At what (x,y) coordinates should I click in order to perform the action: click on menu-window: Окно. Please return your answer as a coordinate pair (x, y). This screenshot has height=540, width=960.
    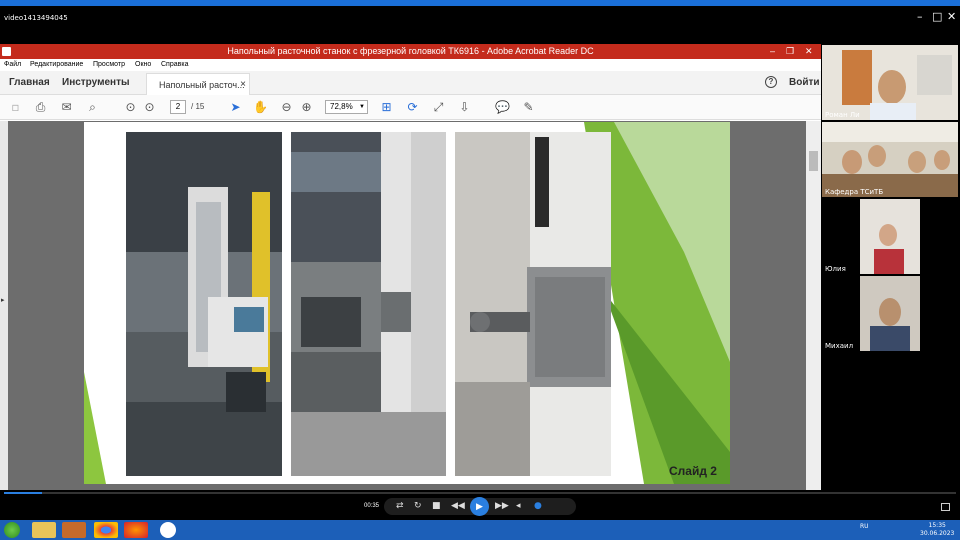
    Looking at the image, I should click on (143, 64).